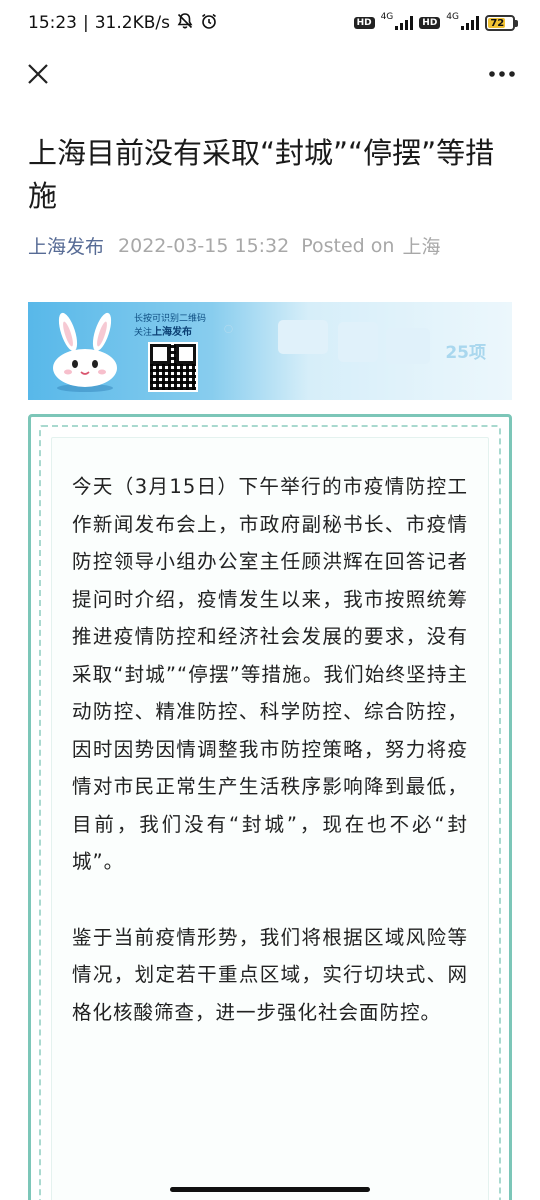  What do you see at coordinates (170, 319) in the screenshot?
I see `banner-line-1: 长按可识别二维码` at bounding box center [170, 319].